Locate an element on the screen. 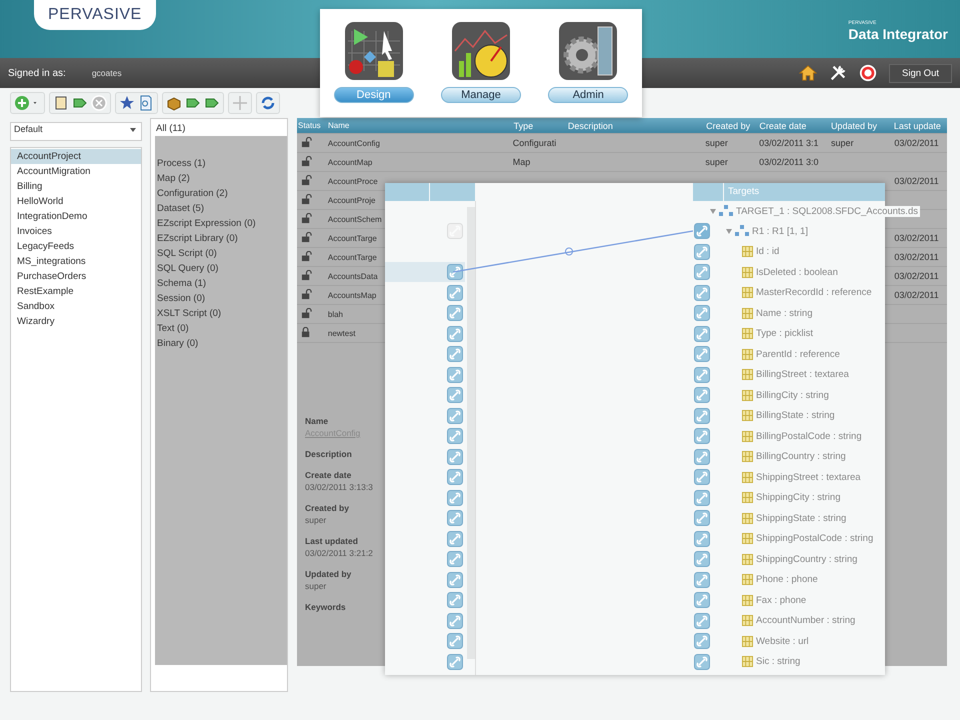 Image resolution: width=960 pixels, height=720 pixels. column-header: Name is located at coordinates (418, 125).